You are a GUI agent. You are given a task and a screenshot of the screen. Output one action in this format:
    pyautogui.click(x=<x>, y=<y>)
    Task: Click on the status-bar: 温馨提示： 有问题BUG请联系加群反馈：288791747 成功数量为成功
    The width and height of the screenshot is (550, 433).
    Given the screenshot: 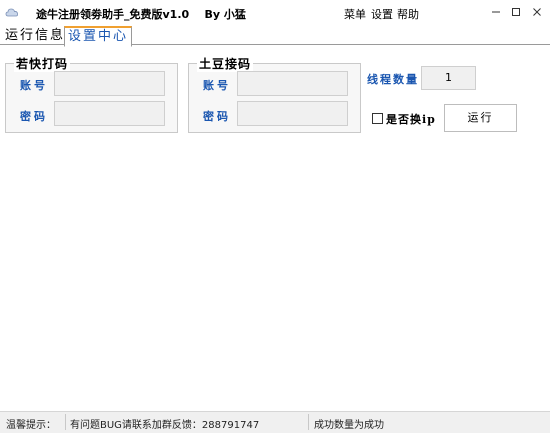 What is the action you would take?
    pyautogui.click(x=275, y=422)
    